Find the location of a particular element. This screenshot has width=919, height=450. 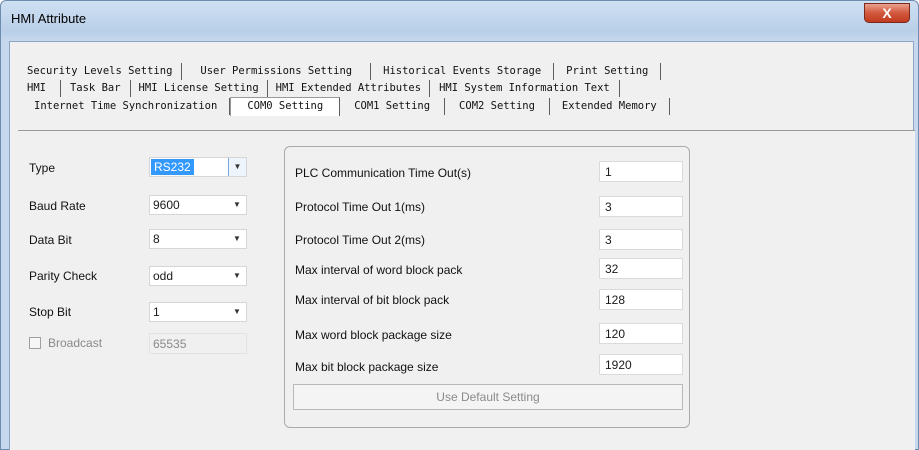

data-bit-value: 8 is located at coordinates (156, 239).